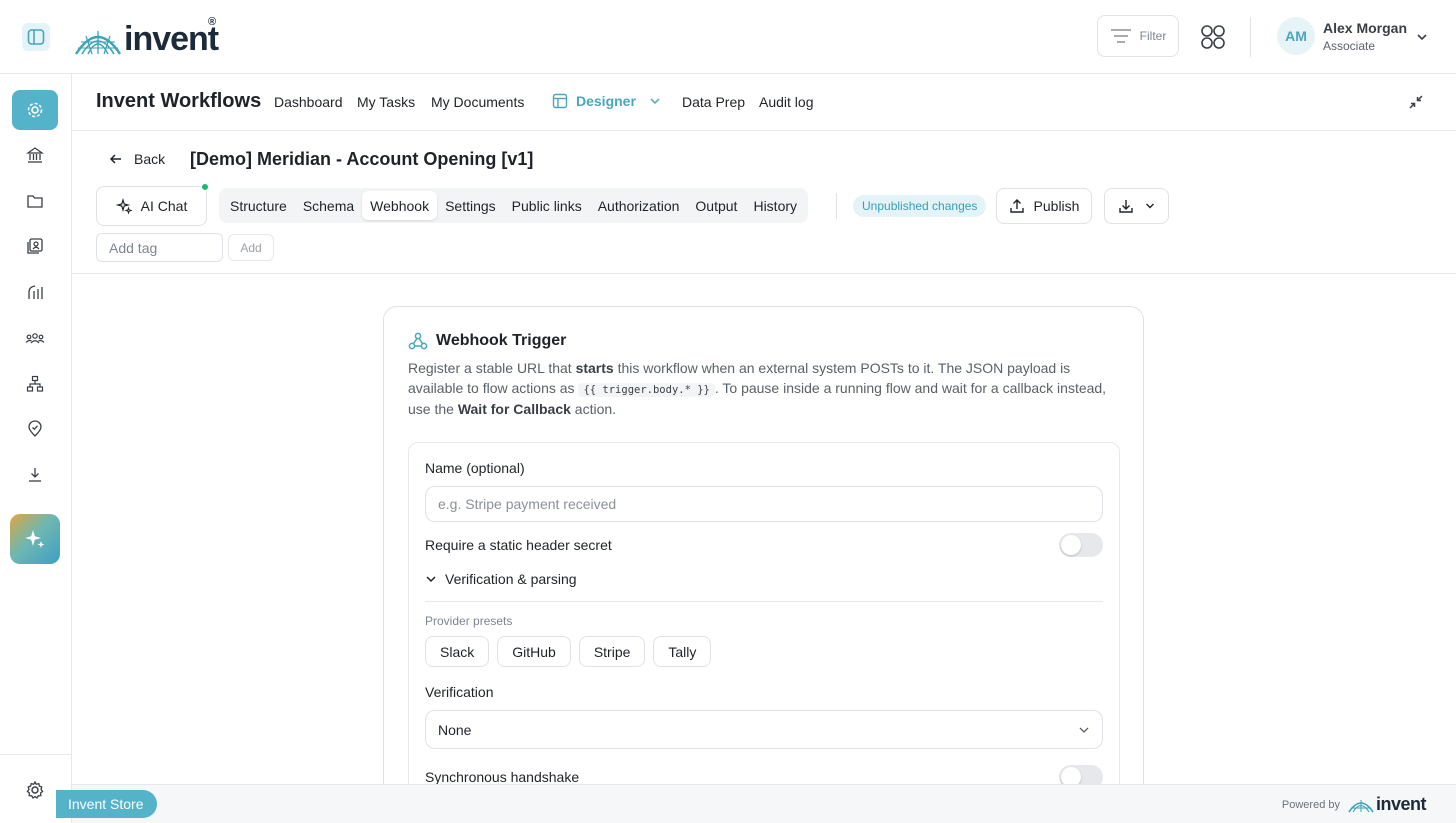 Image resolution: width=1456 pixels, height=823 pixels. I want to click on nav-my-tasks: My Tasks, so click(386, 102).